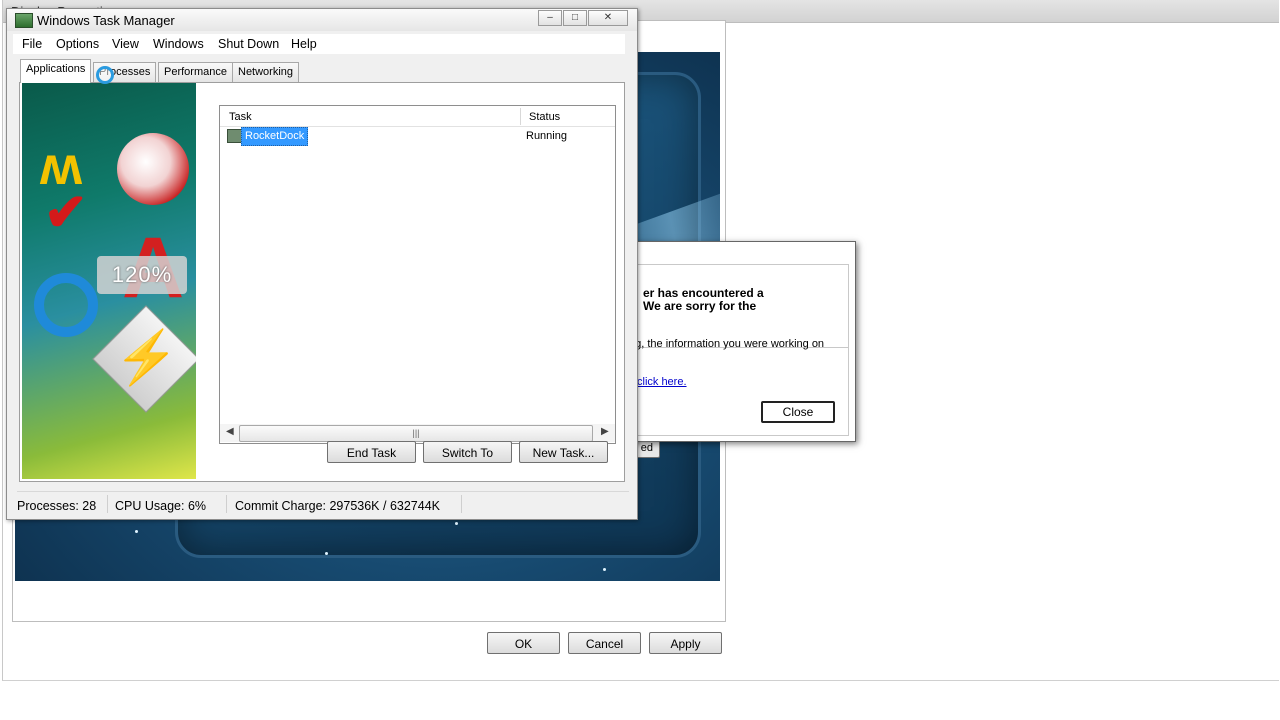  Describe the element at coordinates (248, 44) in the screenshot. I see `menu-shut-down: Shut Down` at that location.